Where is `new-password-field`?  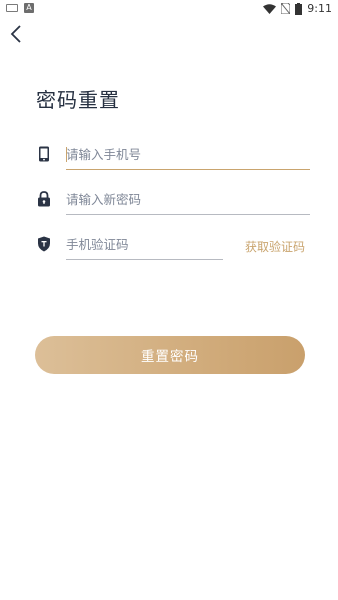 new-password-field is located at coordinates (173, 200).